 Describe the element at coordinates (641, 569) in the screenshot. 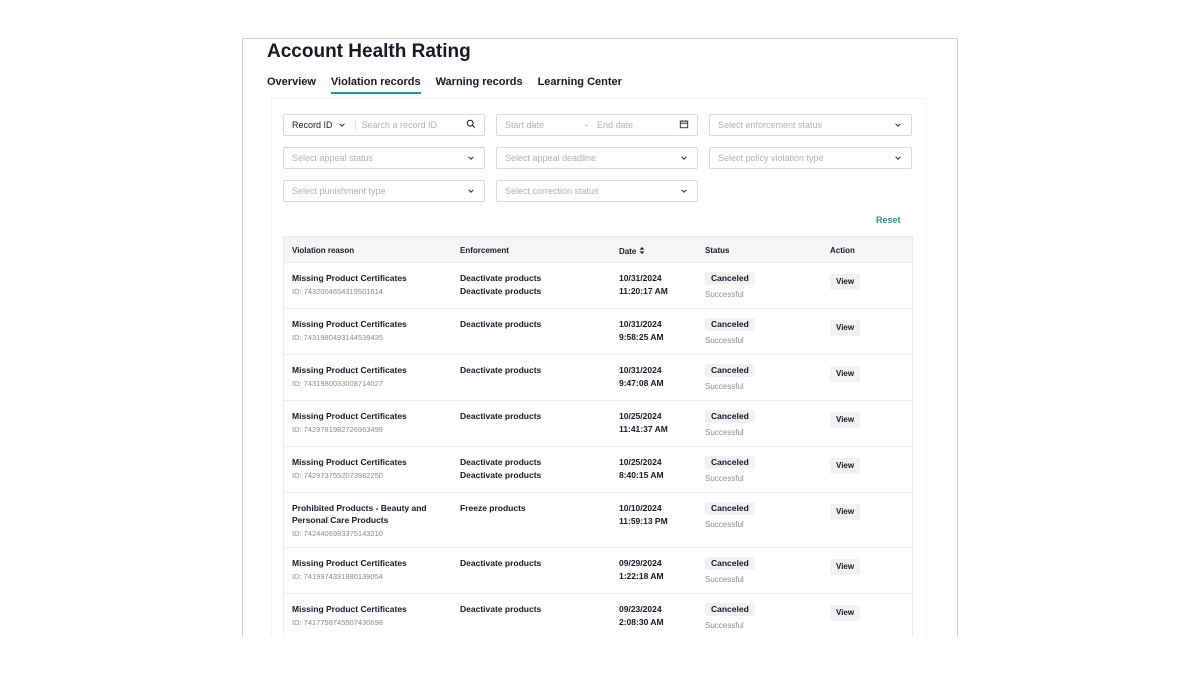

I see `date-cell: 09/29/2024 1:22:18 AM` at that location.